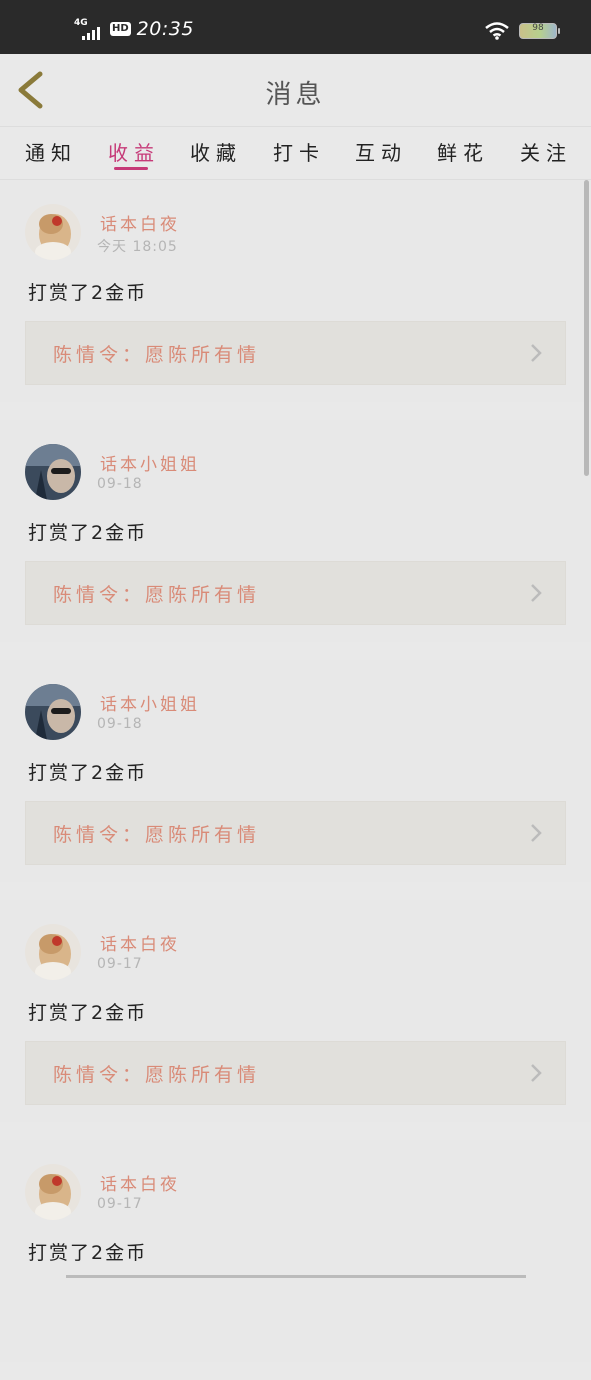  What do you see at coordinates (51, 151) in the screenshot?
I see `tab-notice: 通知` at bounding box center [51, 151].